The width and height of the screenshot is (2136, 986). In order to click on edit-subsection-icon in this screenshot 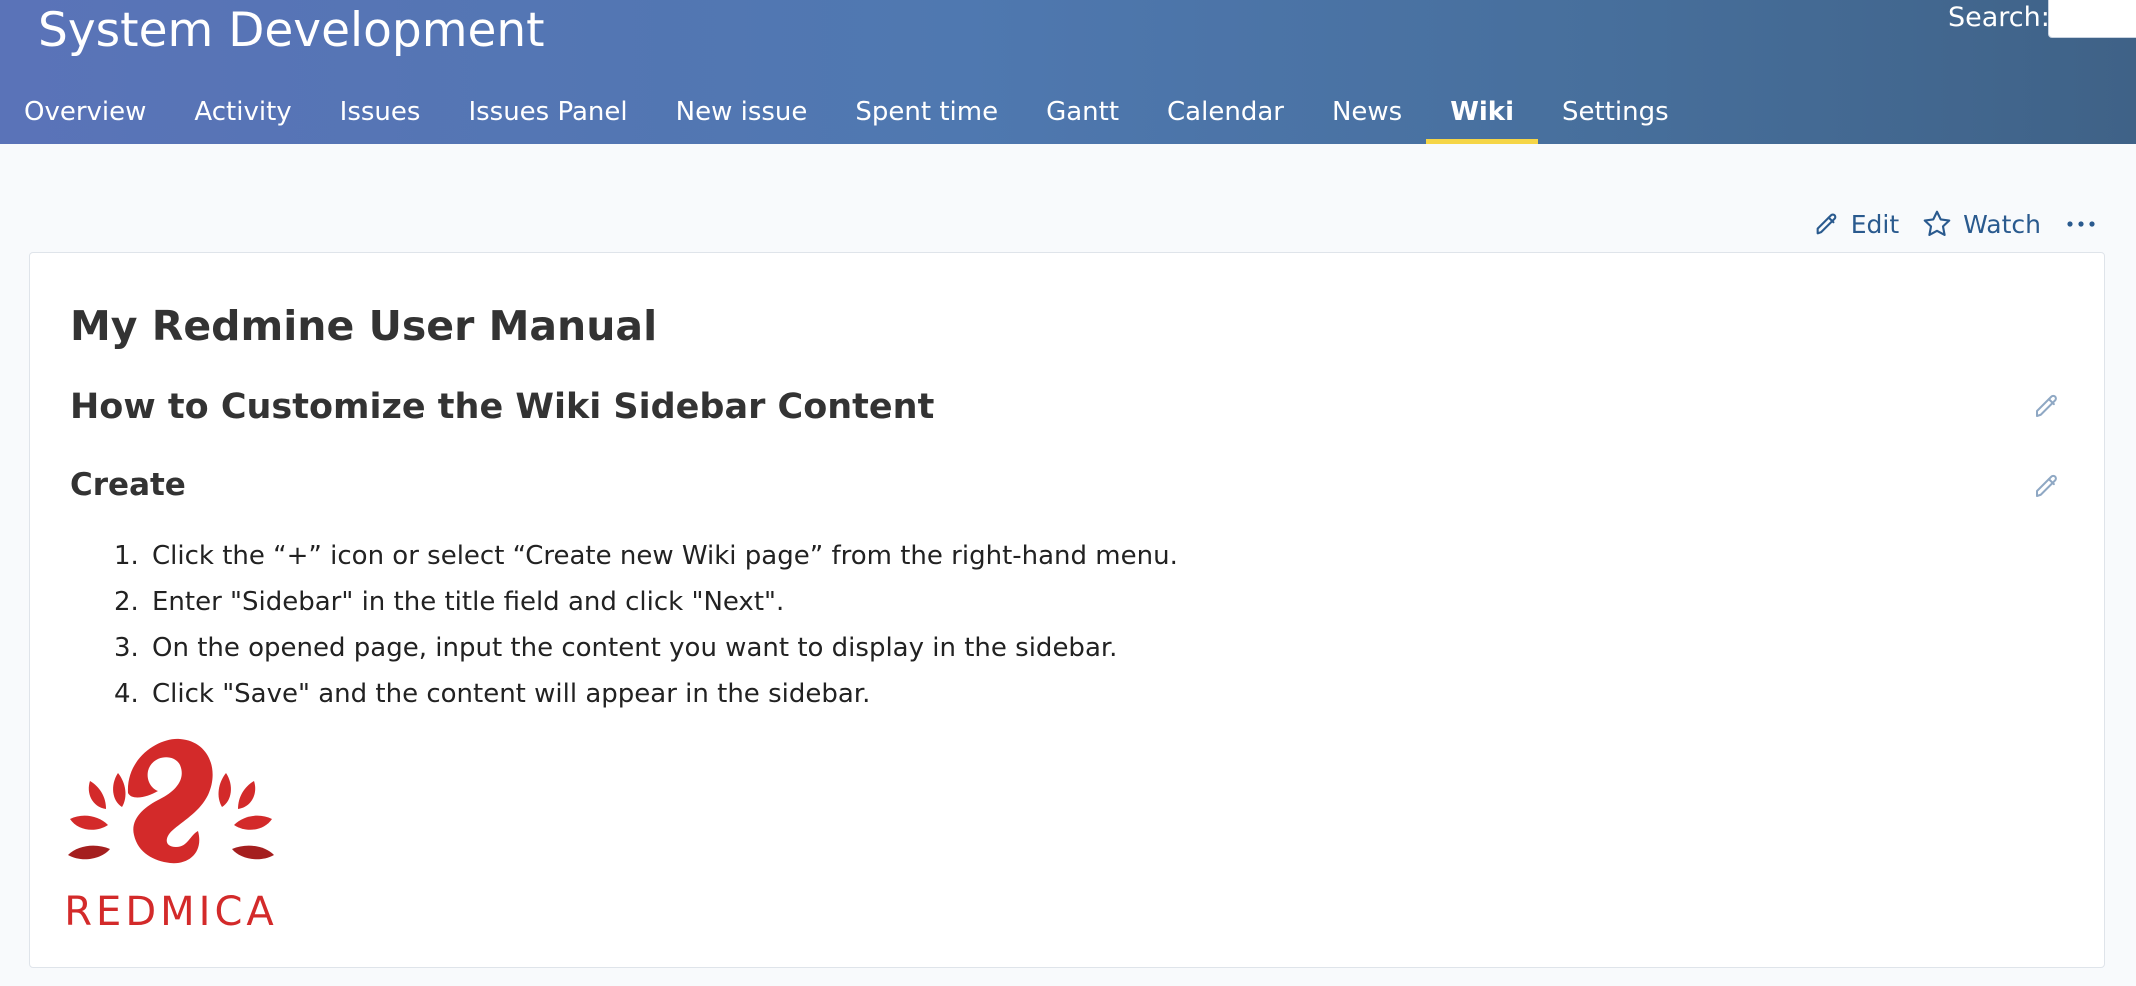, I will do `click(2047, 486)`.